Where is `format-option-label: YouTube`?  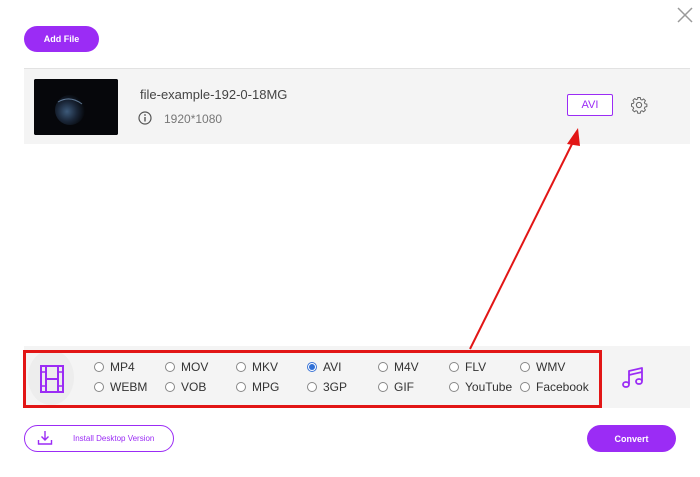 format-option-label: YouTube is located at coordinates (489, 387).